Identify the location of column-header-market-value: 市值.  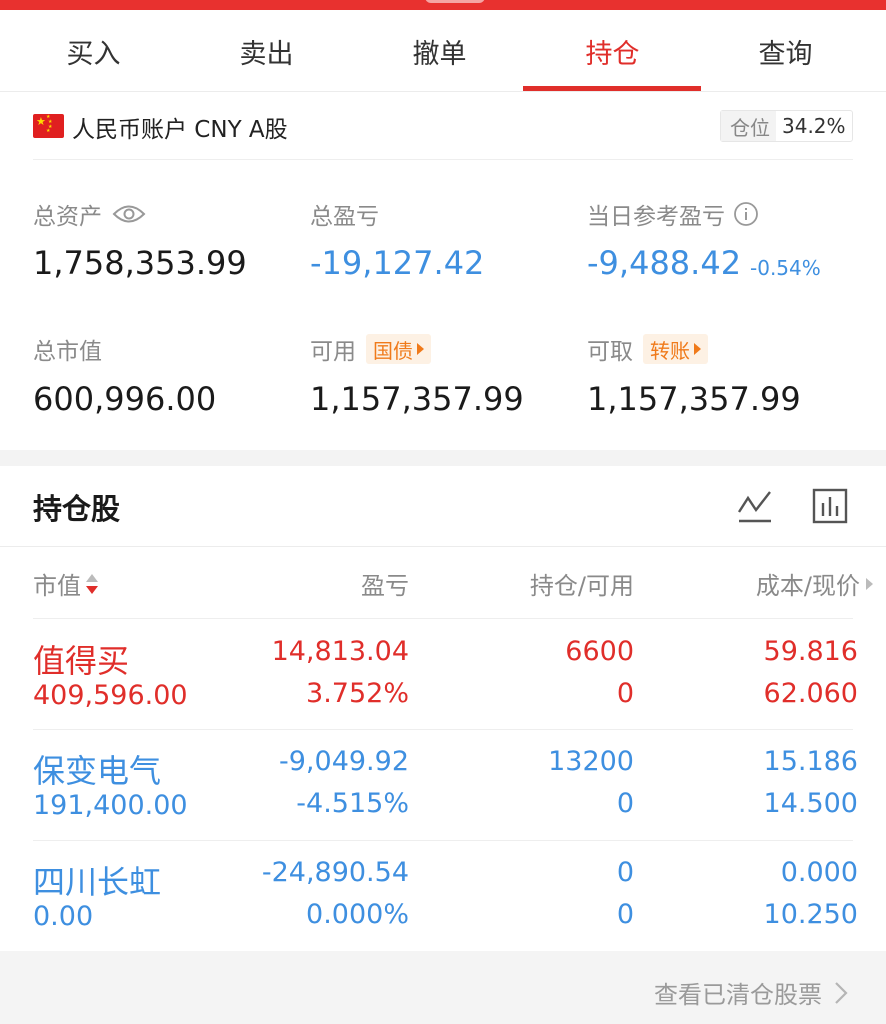
(66, 583).